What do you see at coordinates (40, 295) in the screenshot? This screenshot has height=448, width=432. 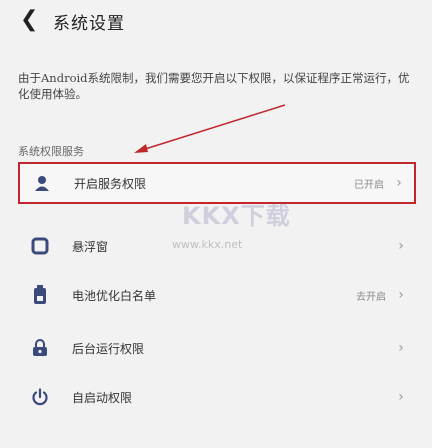 I see `battery-icon` at bounding box center [40, 295].